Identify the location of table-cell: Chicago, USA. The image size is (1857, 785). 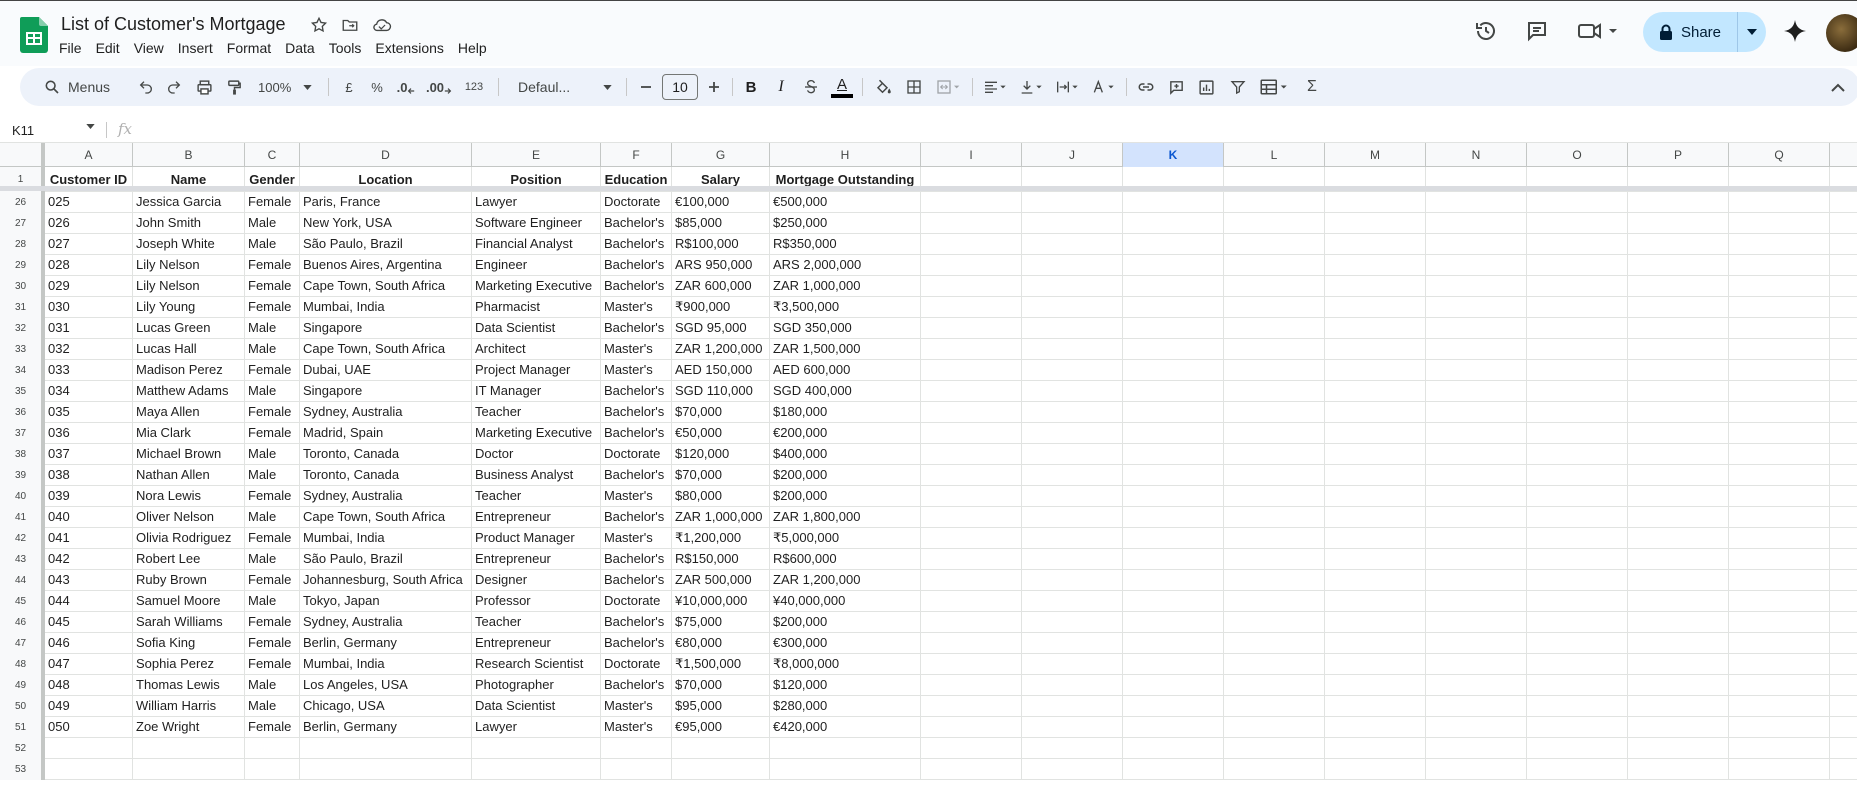
(386, 706).